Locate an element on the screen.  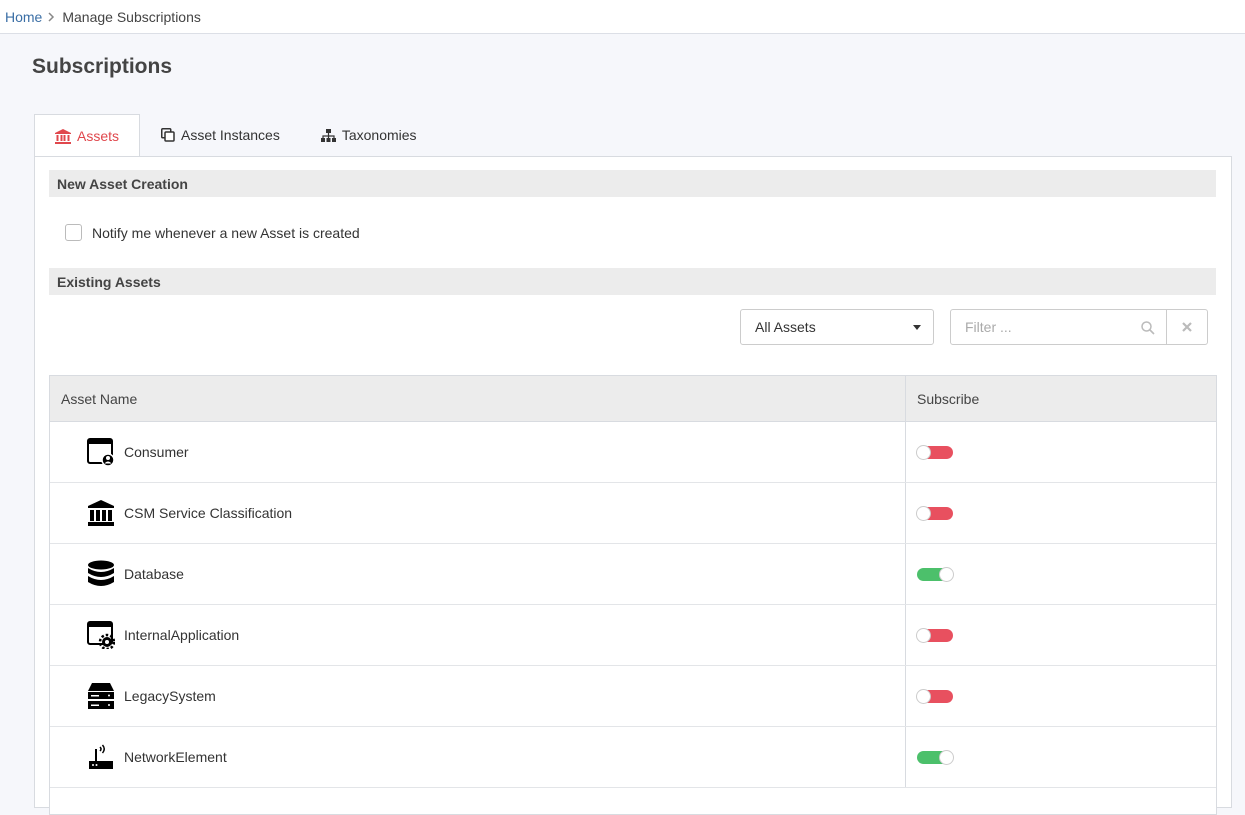
page-title: Subscriptions is located at coordinates (102, 66).